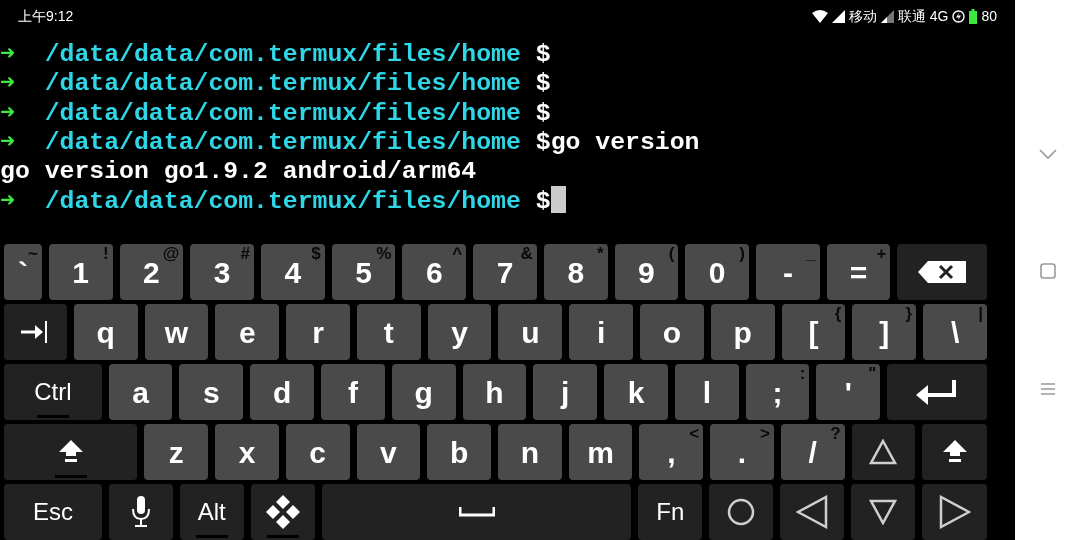 The height and width of the screenshot is (540, 1080). I want to click on keyboard-key: h, so click(494, 392).